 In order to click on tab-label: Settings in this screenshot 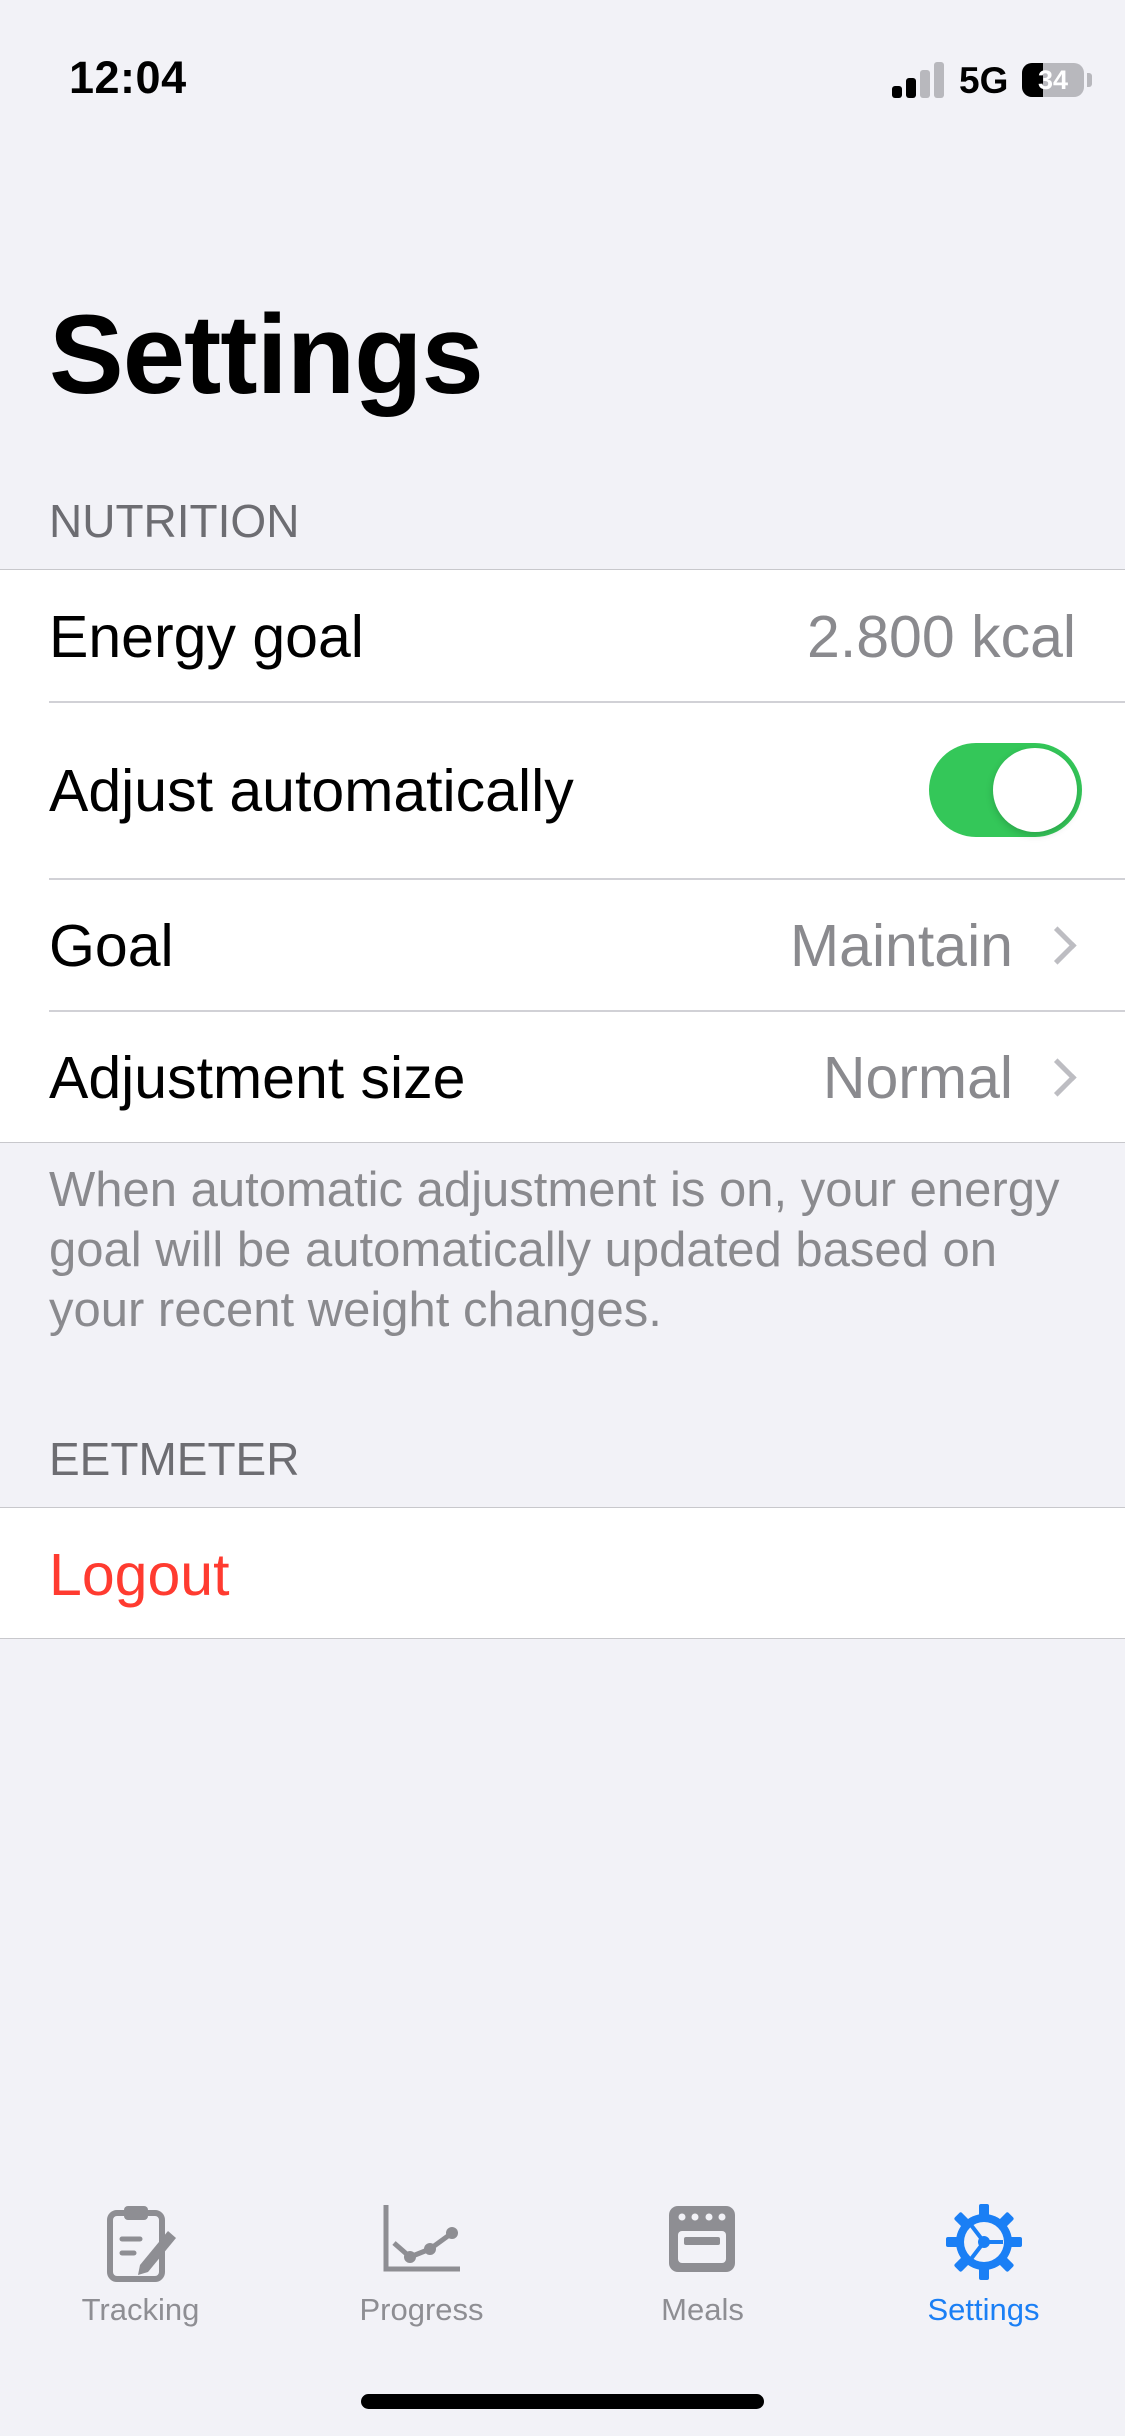, I will do `click(983, 2309)`.